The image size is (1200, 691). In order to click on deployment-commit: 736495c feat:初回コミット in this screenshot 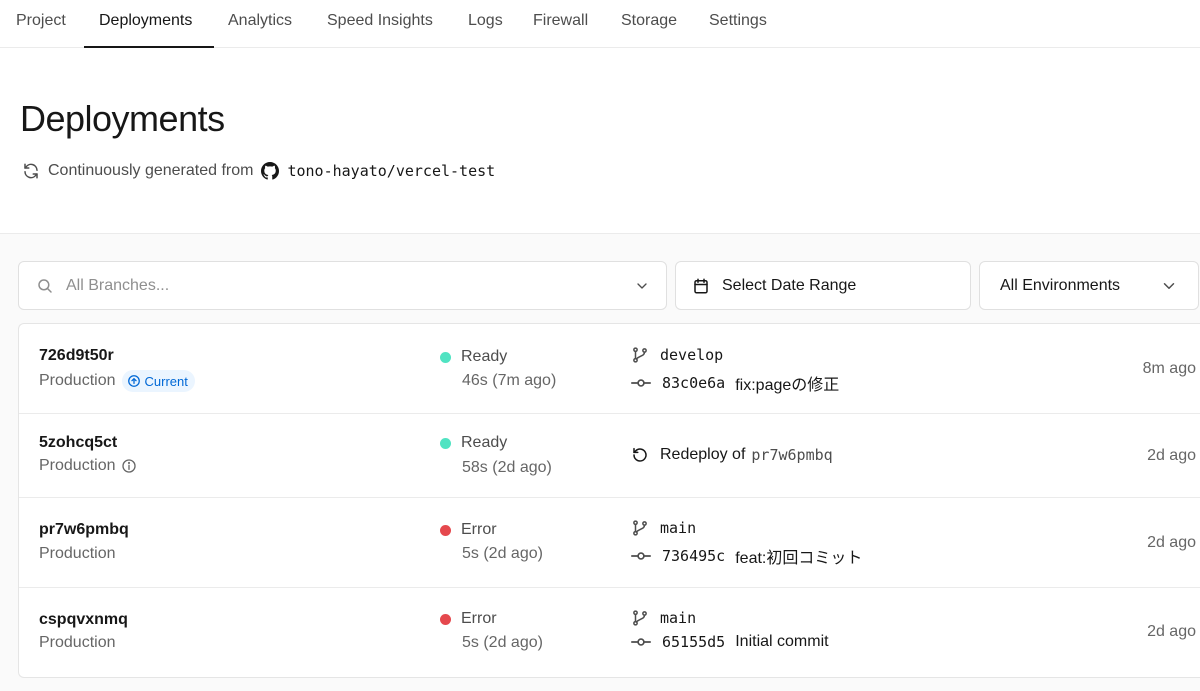, I will do `click(746, 556)`.